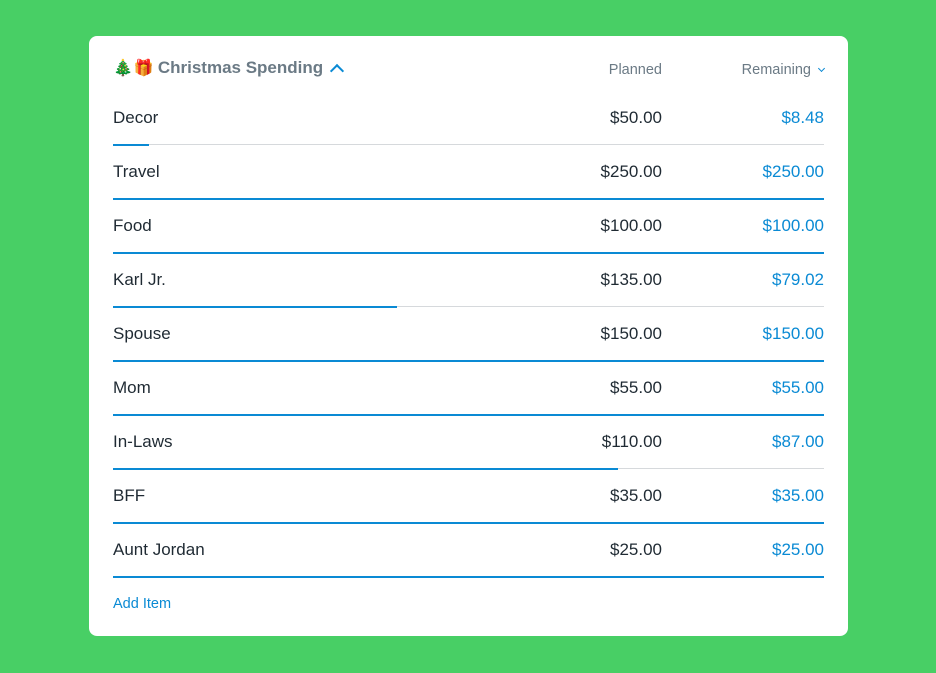 The width and height of the screenshot is (936, 673). Describe the element at coordinates (337, 70) in the screenshot. I see `chevron-up-icon` at that location.